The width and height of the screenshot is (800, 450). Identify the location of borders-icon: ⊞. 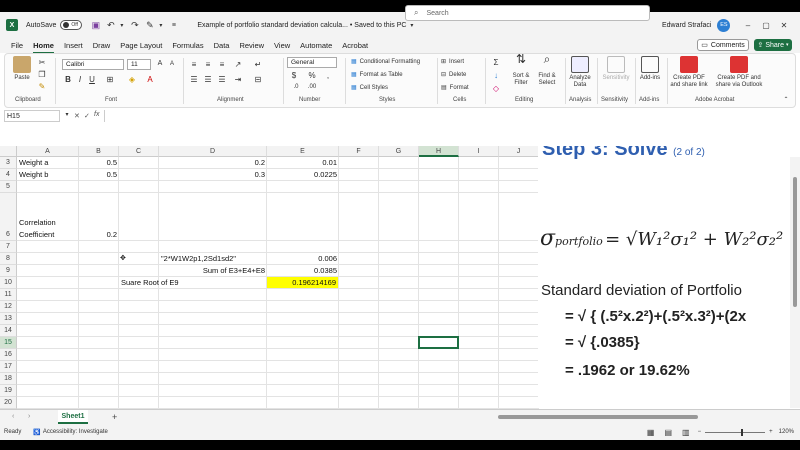
(110, 79).